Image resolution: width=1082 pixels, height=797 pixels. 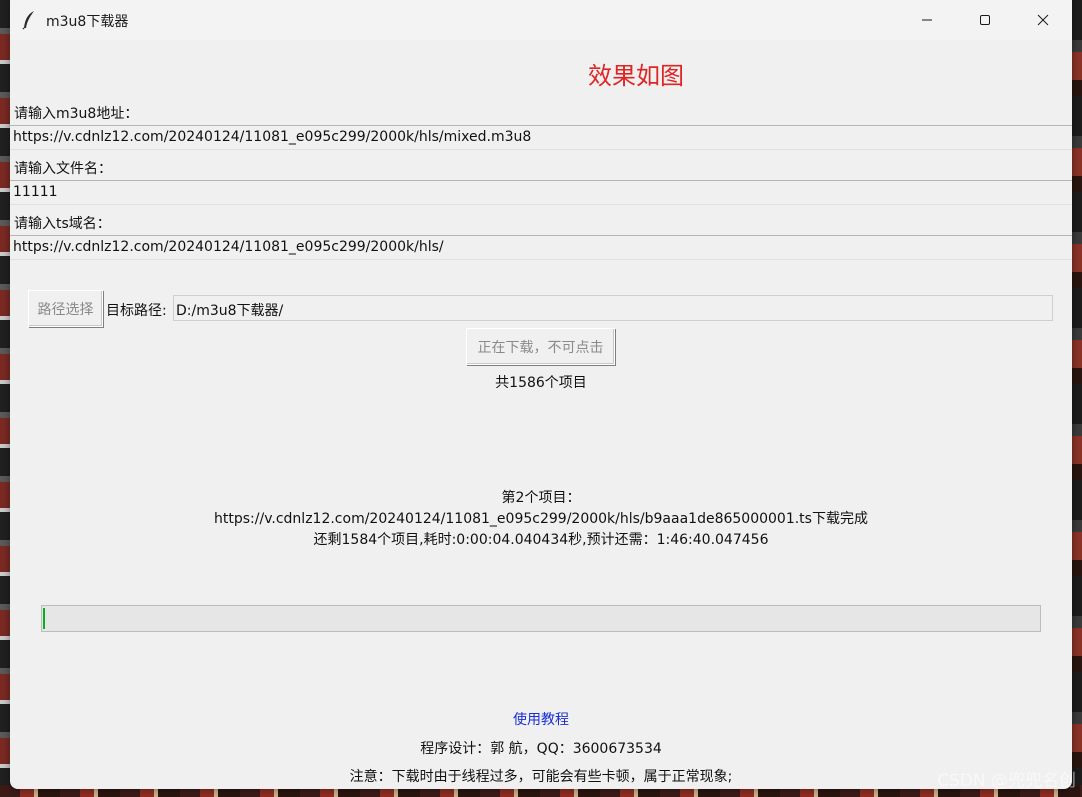 I want to click on feather-icon, so click(x=29, y=20).